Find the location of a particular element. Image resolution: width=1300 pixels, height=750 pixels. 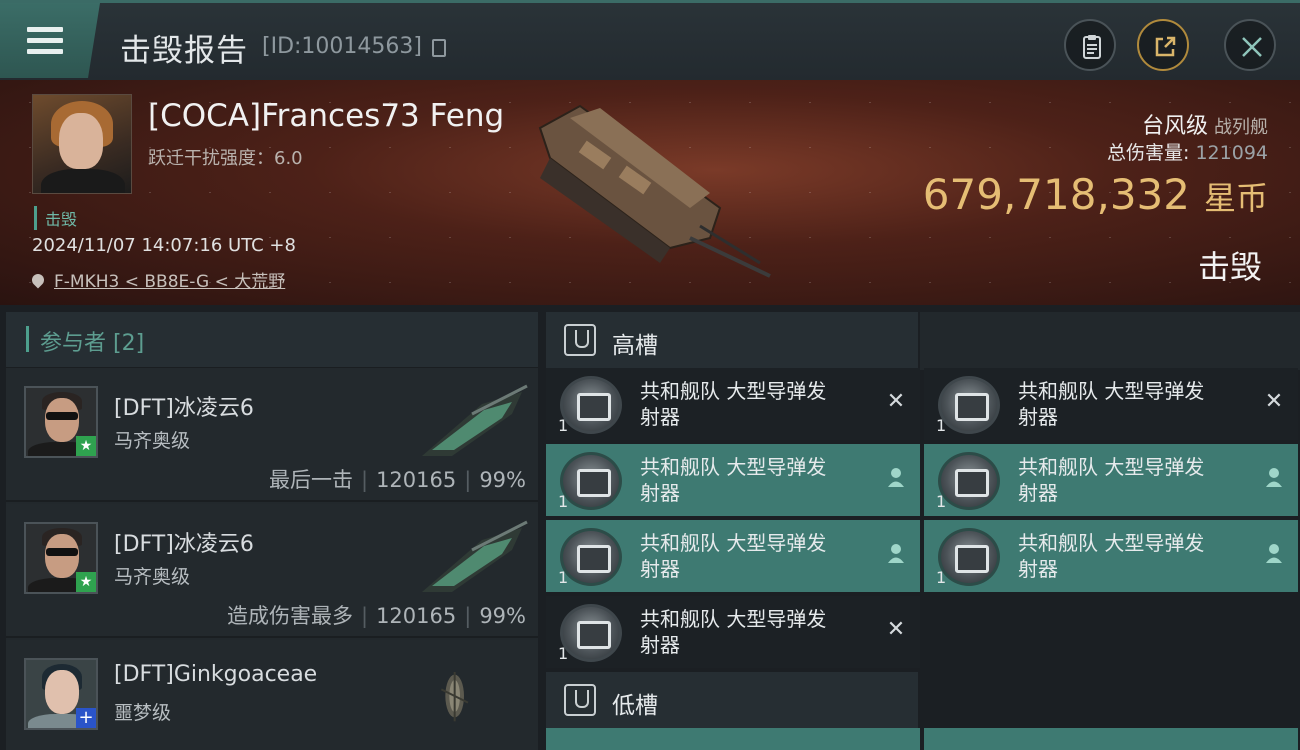

location-link: F-MKH3 < BB8E-G < 大荒野 is located at coordinates (157, 279).